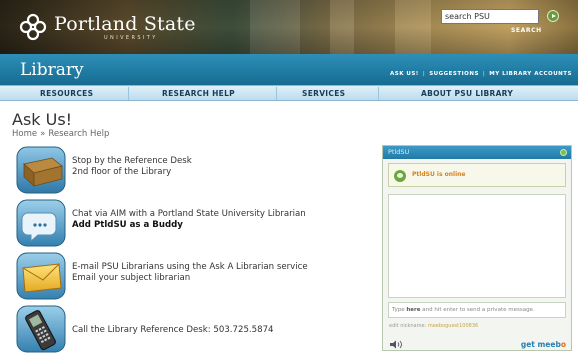  What do you see at coordinates (453, 326) in the screenshot?
I see `nickname-value: meeboguest100836` at bounding box center [453, 326].